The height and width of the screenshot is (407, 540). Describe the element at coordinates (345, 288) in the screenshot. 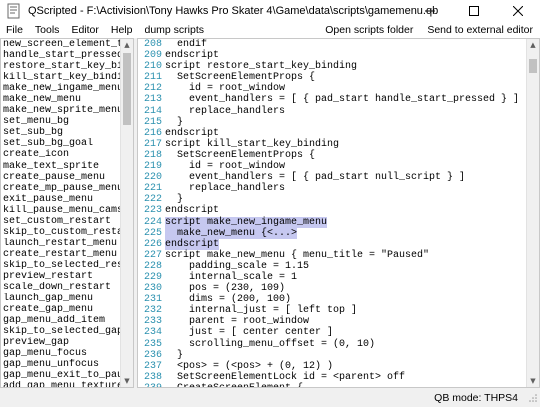

I see `code-line: pos = (230, 109)` at that location.